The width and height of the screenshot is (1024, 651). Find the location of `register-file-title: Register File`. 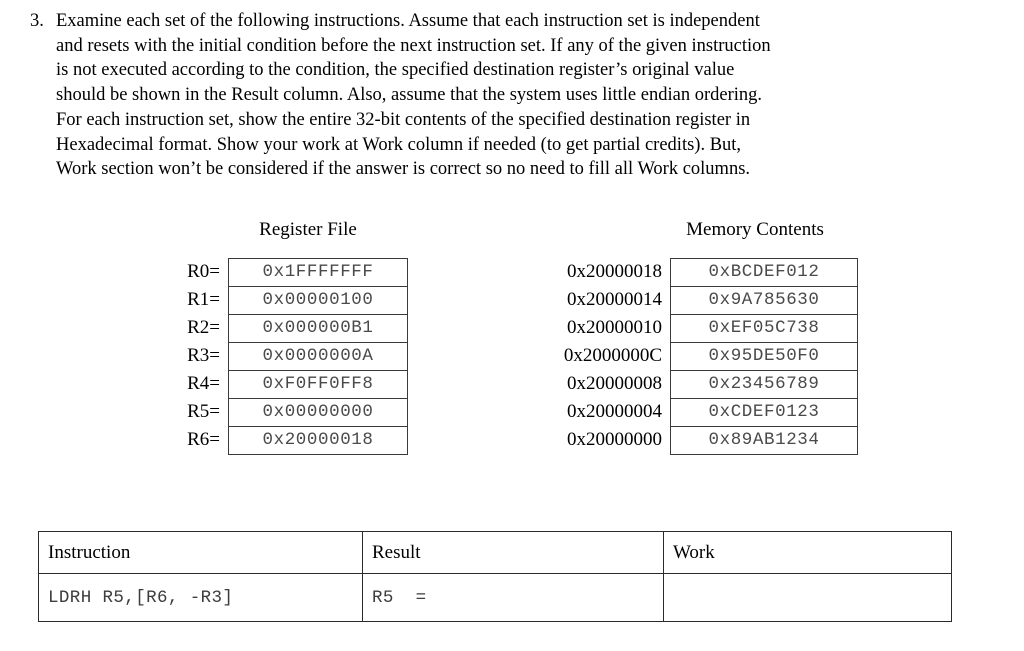

register-file-title: Register File is located at coordinates (308, 229).